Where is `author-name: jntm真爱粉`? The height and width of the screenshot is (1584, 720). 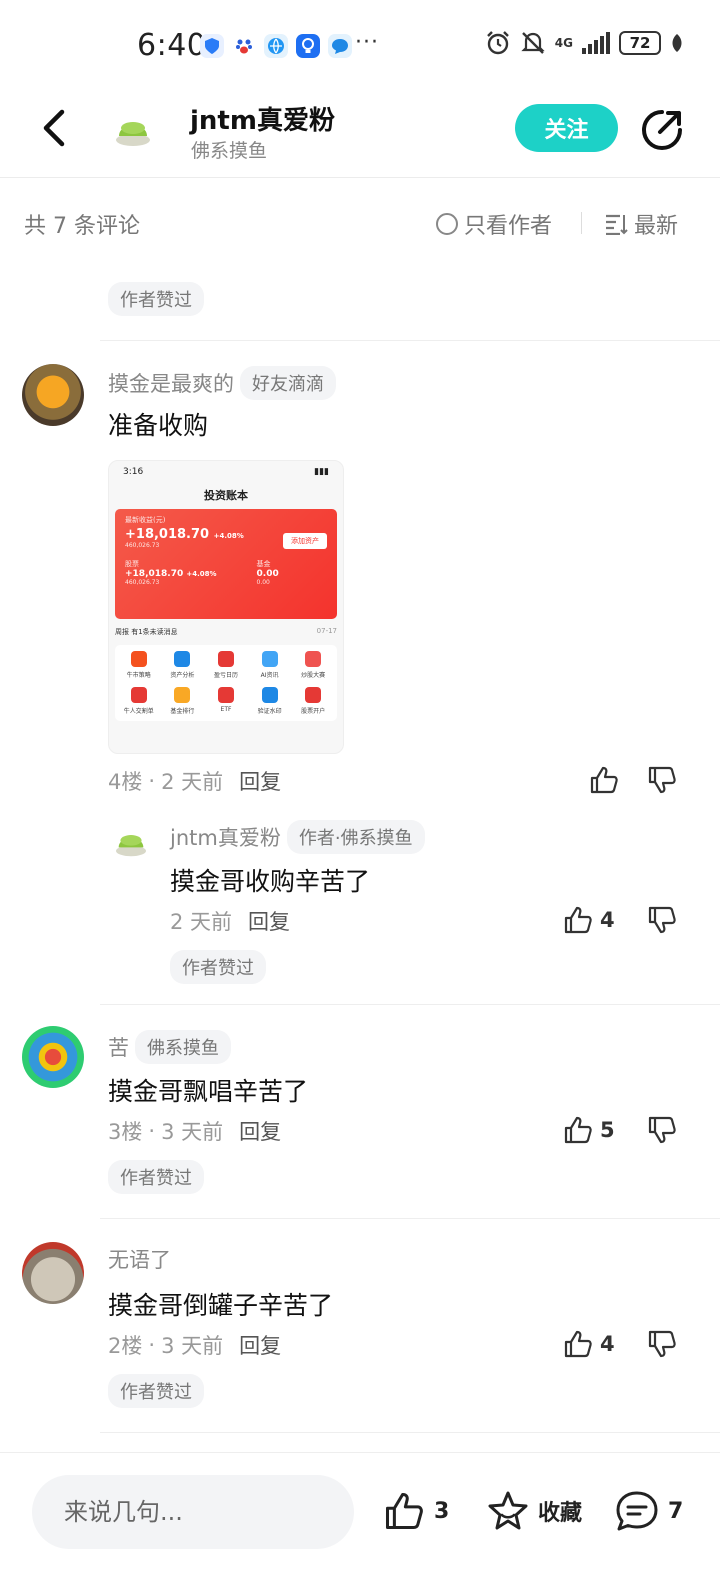 author-name: jntm真爱粉 is located at coordinates (262, 118).